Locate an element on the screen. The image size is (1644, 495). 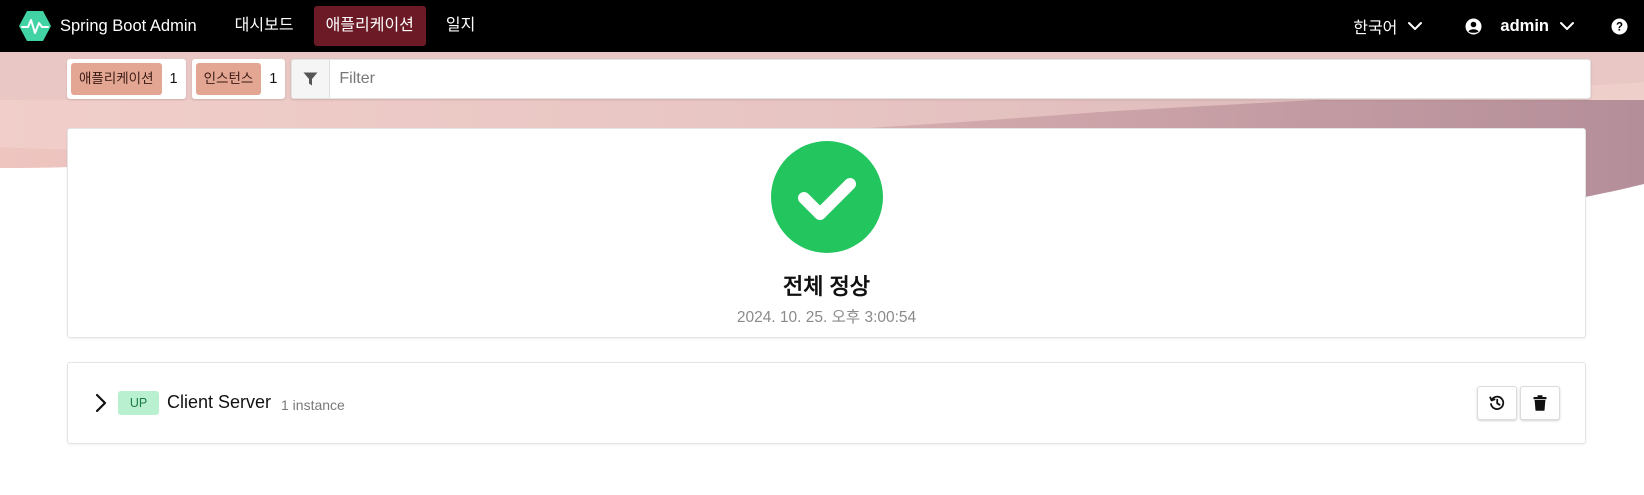
question-circle-icon: ? is located at coordinates (1619, 26).